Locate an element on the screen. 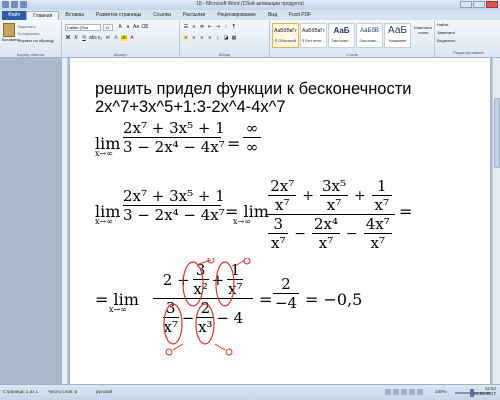 The image size is (500, 400). italic-icon: К is located at coordinates (76, 38).